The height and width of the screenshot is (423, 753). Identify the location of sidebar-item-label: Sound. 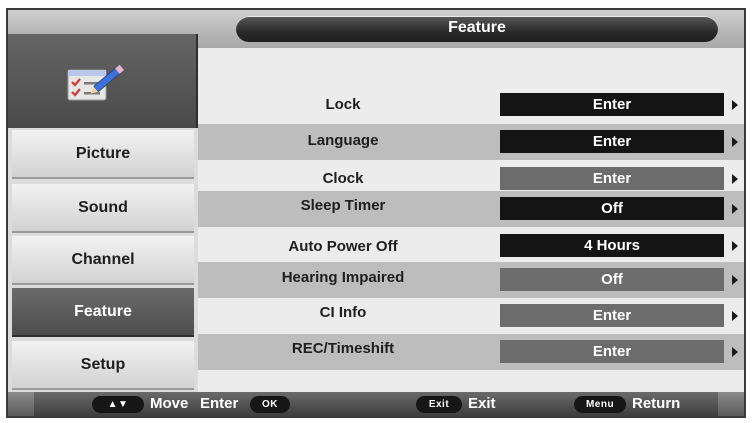
(103, 207).